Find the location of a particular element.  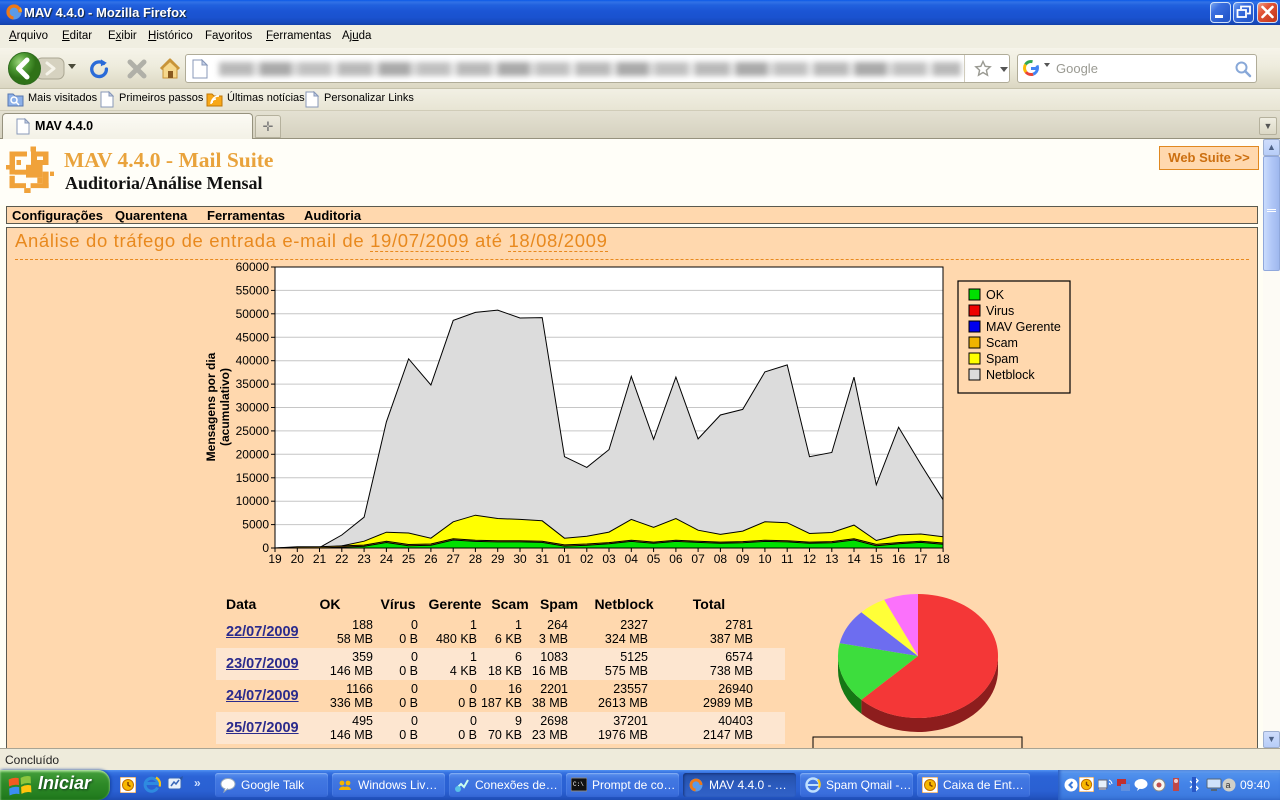

svg-text: a is located at coordinates (1228, 785).